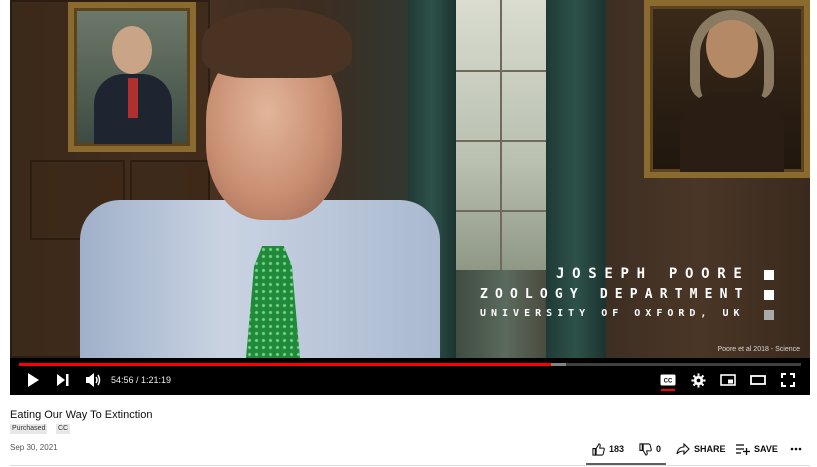  I want to click on dislike-count: 0, so click(659, 449).